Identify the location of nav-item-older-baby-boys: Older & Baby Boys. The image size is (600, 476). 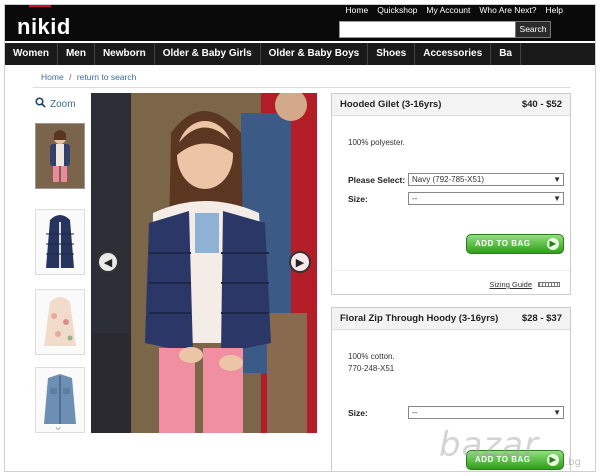
(315, 54).